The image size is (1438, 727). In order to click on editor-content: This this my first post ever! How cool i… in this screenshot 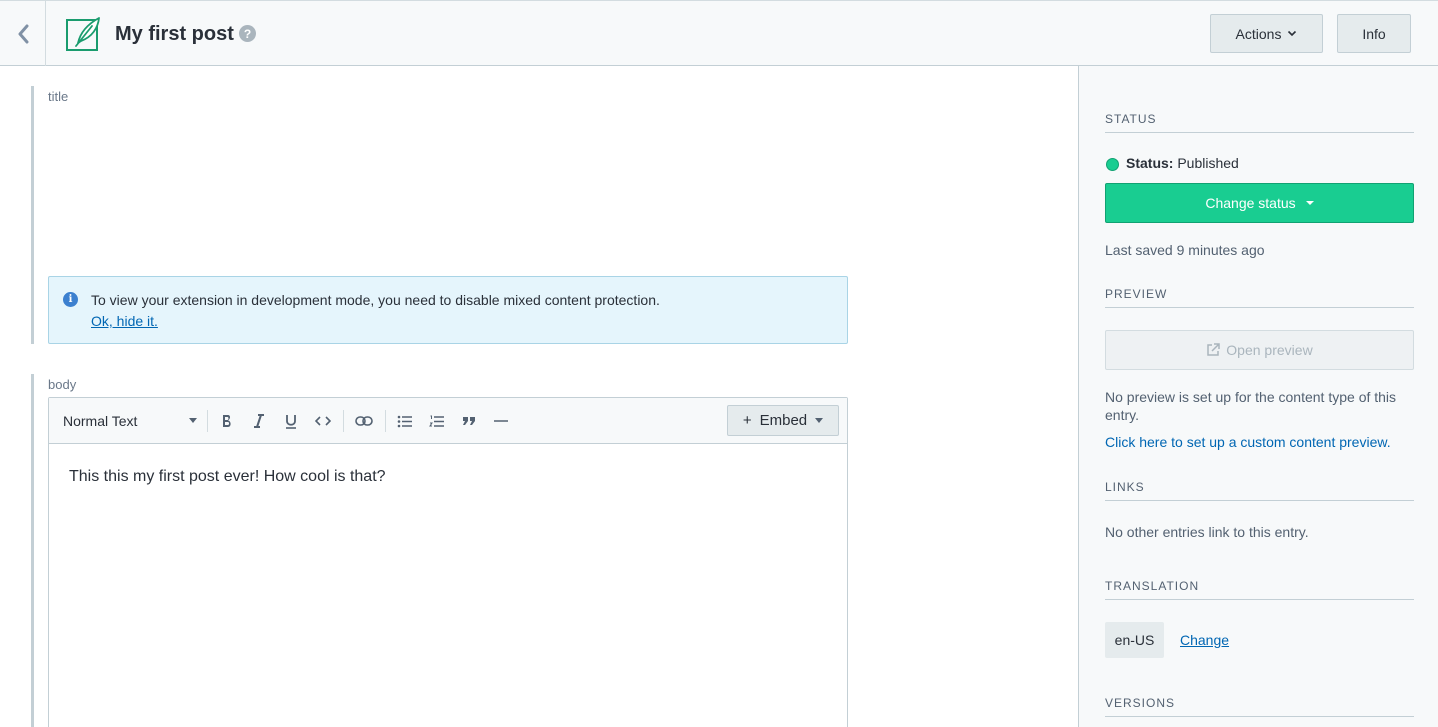, I will do `click(227, 477)`.